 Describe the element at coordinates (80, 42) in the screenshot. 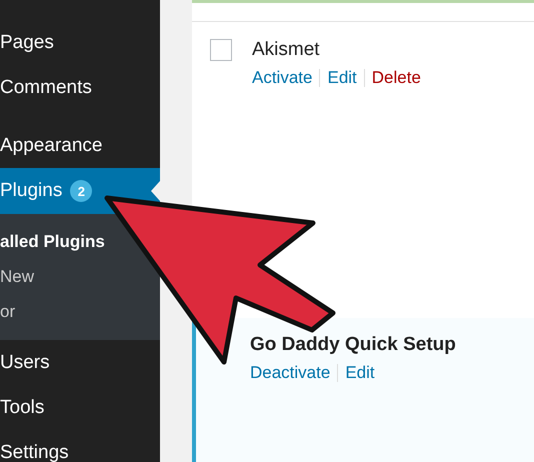

I see `sidebar-item: Pages` at that location.